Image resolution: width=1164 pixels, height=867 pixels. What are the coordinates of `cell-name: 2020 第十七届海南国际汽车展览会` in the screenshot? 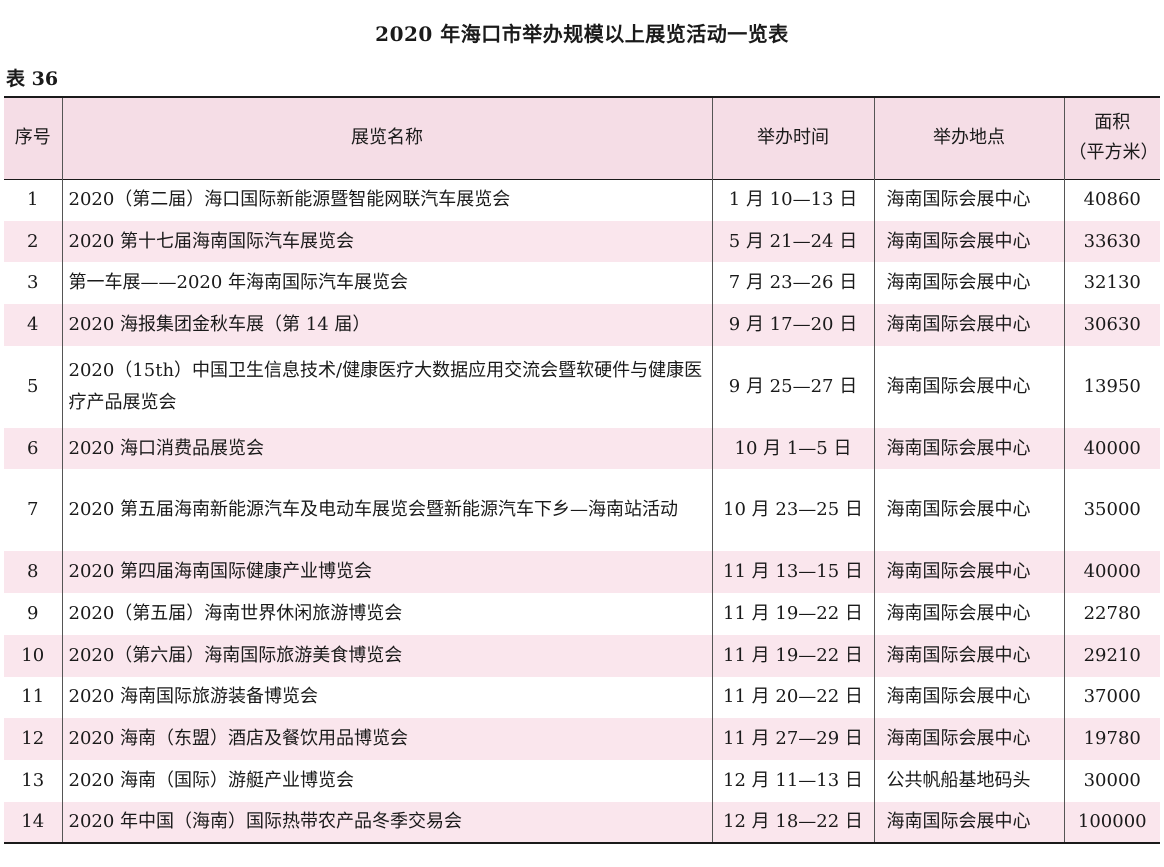 It's located at (386, 241).